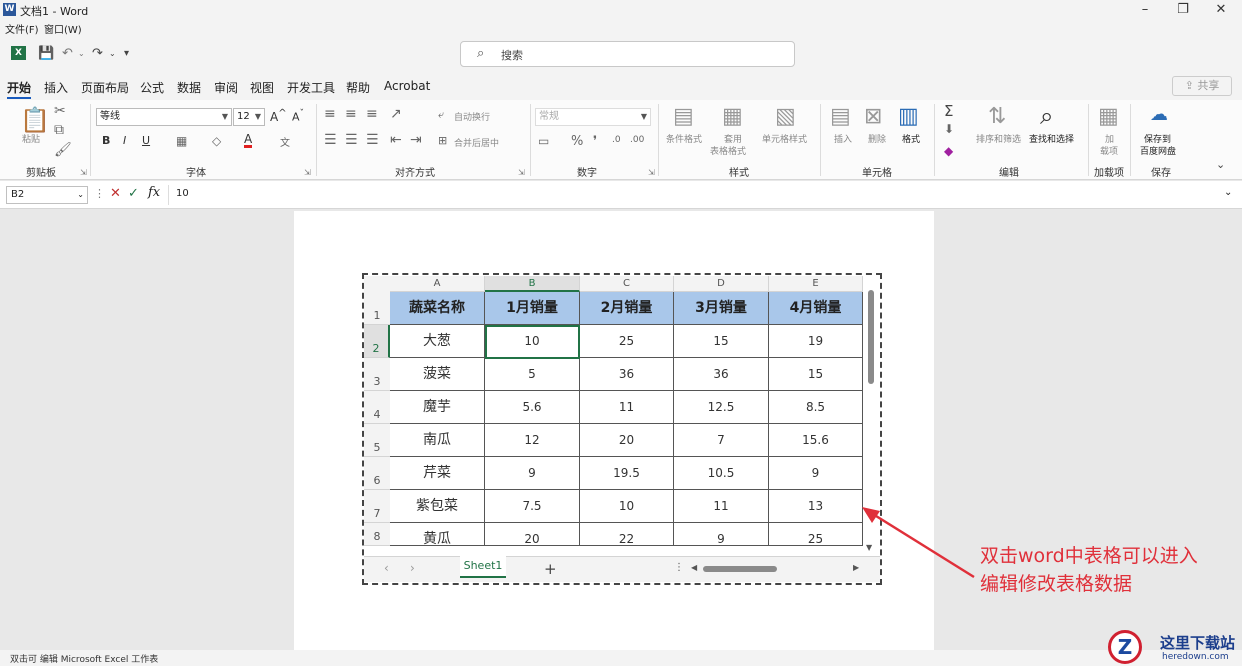  Describe the element at coordinates (372, 140) in the screenshot. I see `align-right-icon: ☰` at that location.